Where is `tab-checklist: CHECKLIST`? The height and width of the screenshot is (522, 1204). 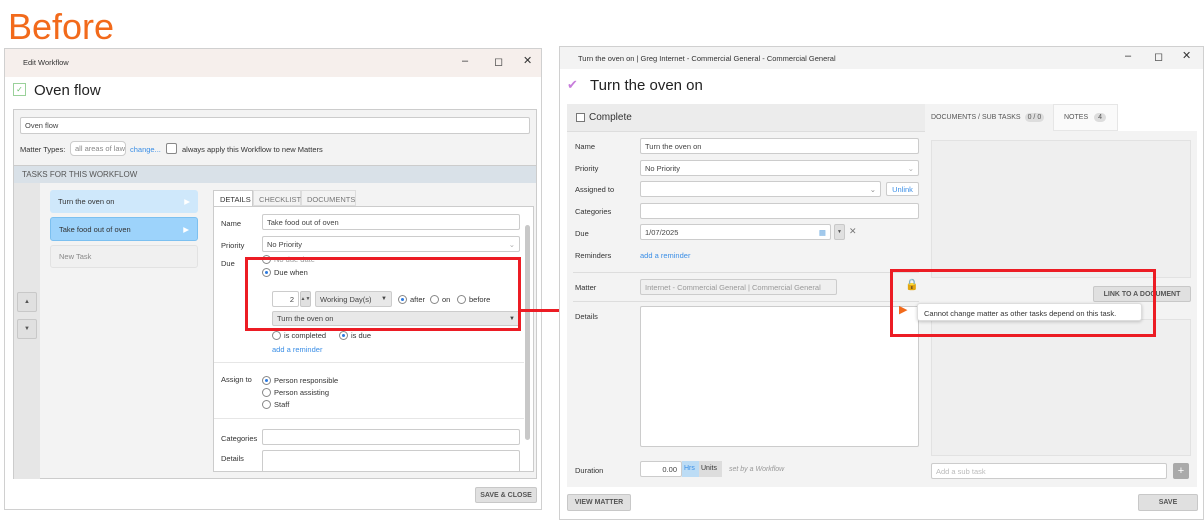
tab-checklist: CHECKLIST is located at coordinates (277, 198).